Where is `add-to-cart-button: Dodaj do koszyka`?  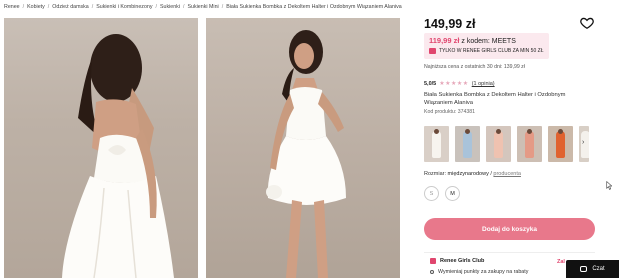
add-to-cart-button: Dodaj do koszyka is located at coordinates (509, 229).